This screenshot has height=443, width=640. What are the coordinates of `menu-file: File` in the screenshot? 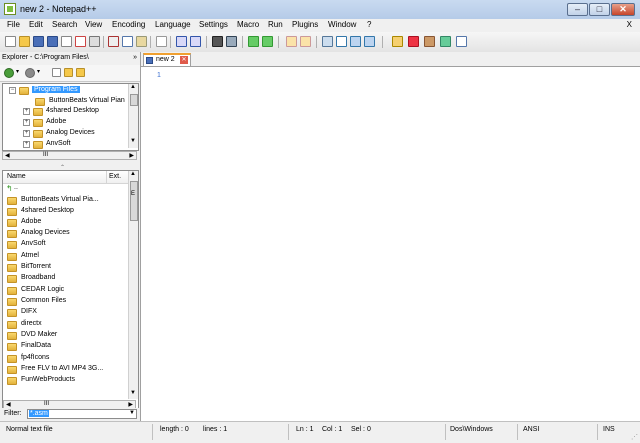 It's located at (13, 24).